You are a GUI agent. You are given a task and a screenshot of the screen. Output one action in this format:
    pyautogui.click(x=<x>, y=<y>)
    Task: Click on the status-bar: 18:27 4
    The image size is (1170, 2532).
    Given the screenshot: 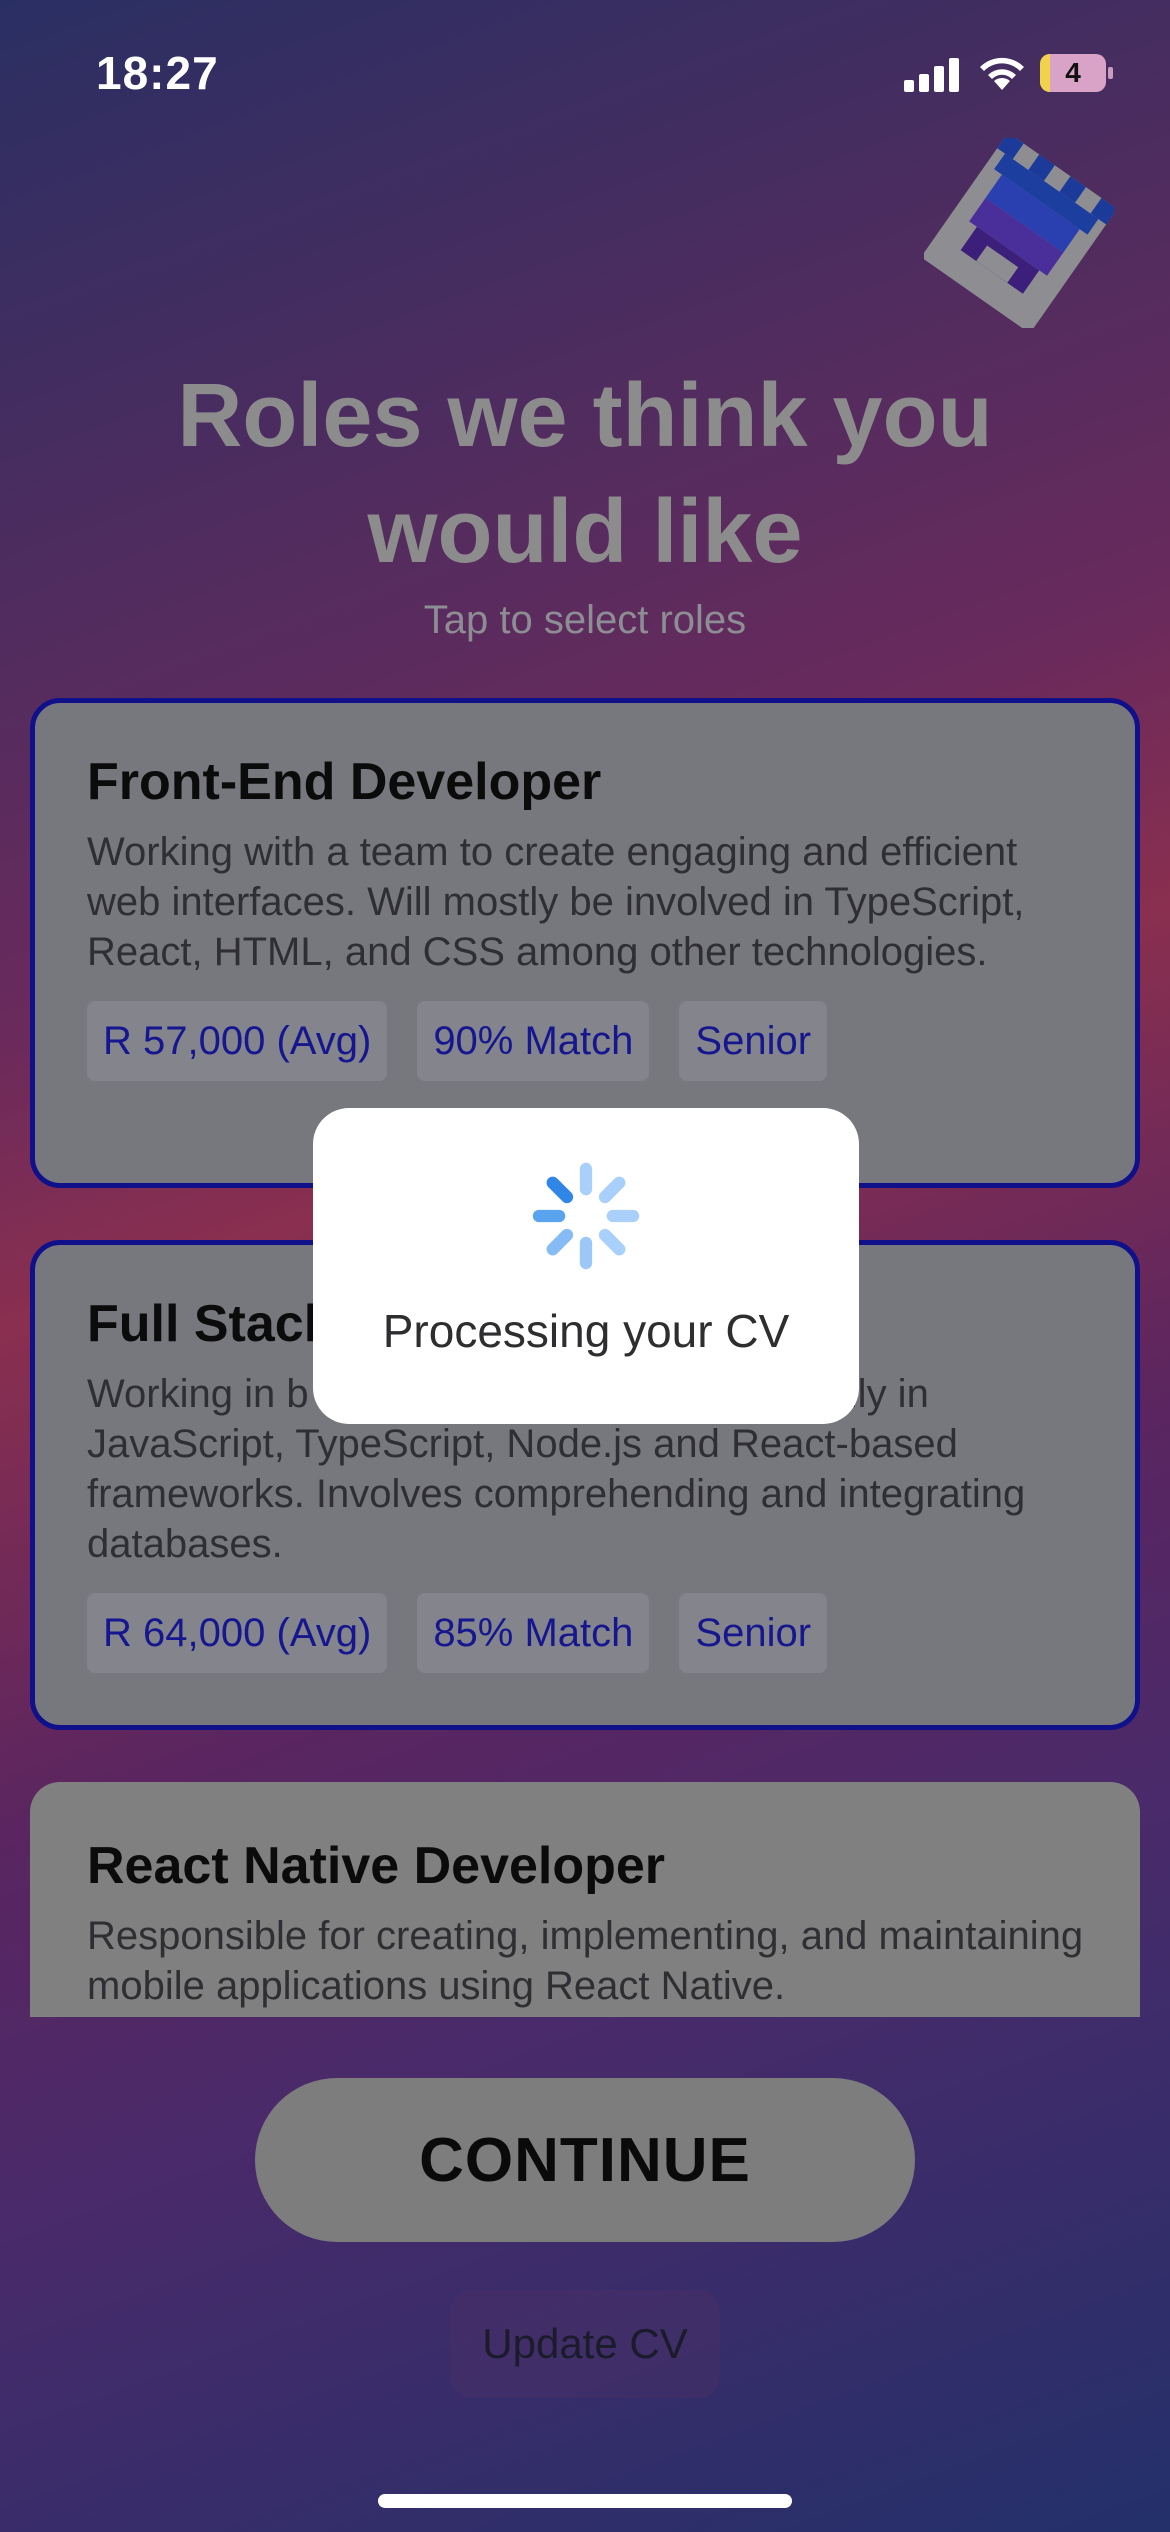 What is the action you would take?
    pyautogui.click(x=585, y=70)
    